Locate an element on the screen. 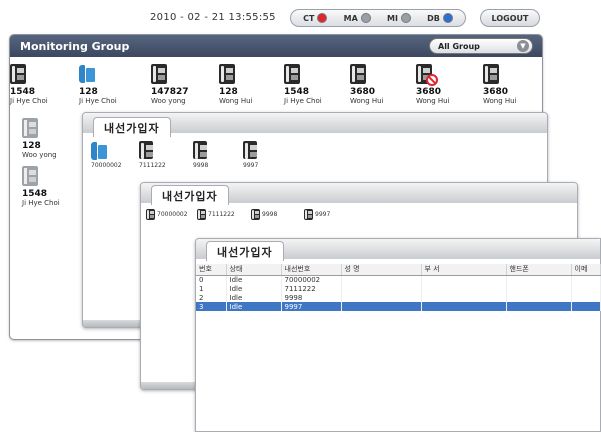  table-row: 0 Idle 70000002 is located at coordinates (398, 279).